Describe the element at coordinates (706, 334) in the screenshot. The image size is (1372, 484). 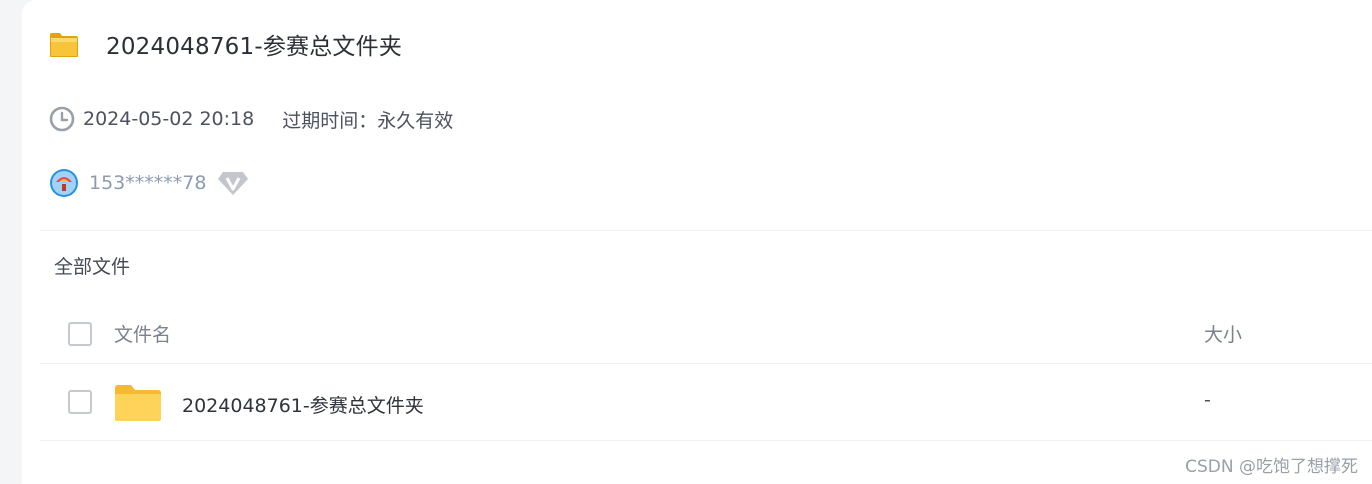
I see `file-table-header: 文件名 大小` at that location.